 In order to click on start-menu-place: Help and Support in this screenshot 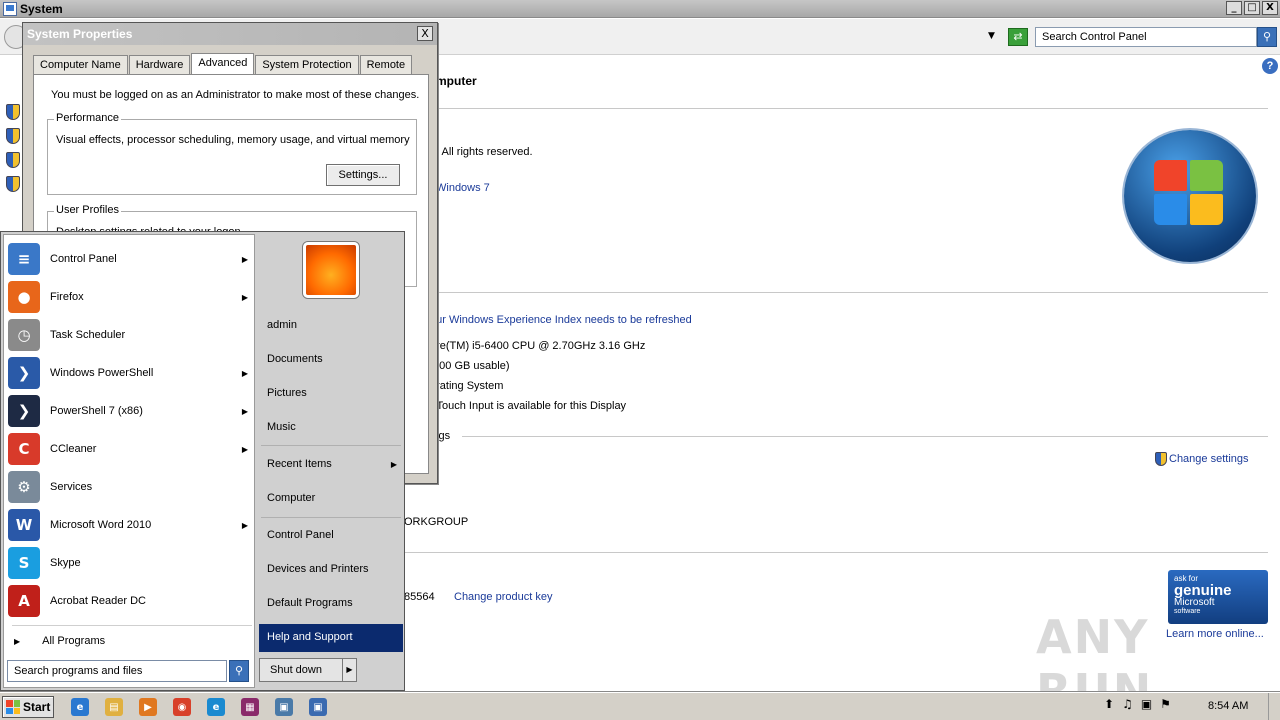, I will do `click(331, 638)`.